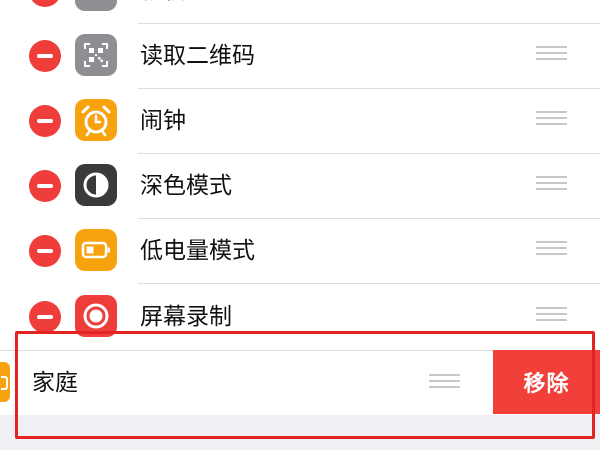 The height and width of the screenshot is (450, 600). What do you see at coordinates (5, 382) in the screenshot?
I see `home-icon` at bounding box center [5, 382].